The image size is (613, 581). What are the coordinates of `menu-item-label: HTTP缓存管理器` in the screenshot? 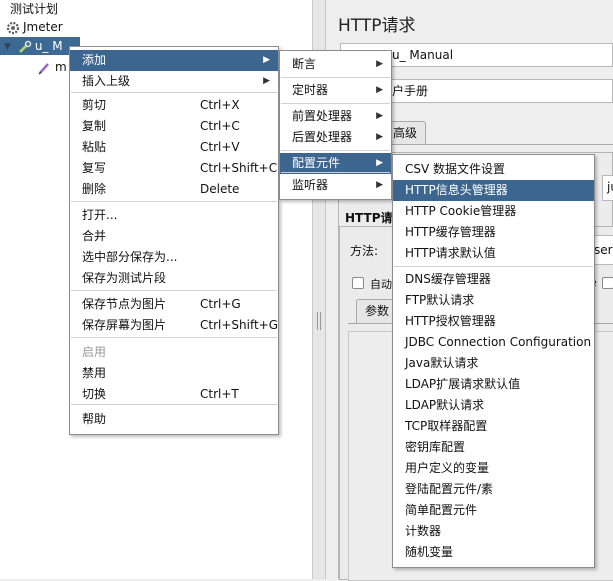 It's located at (450, 232).